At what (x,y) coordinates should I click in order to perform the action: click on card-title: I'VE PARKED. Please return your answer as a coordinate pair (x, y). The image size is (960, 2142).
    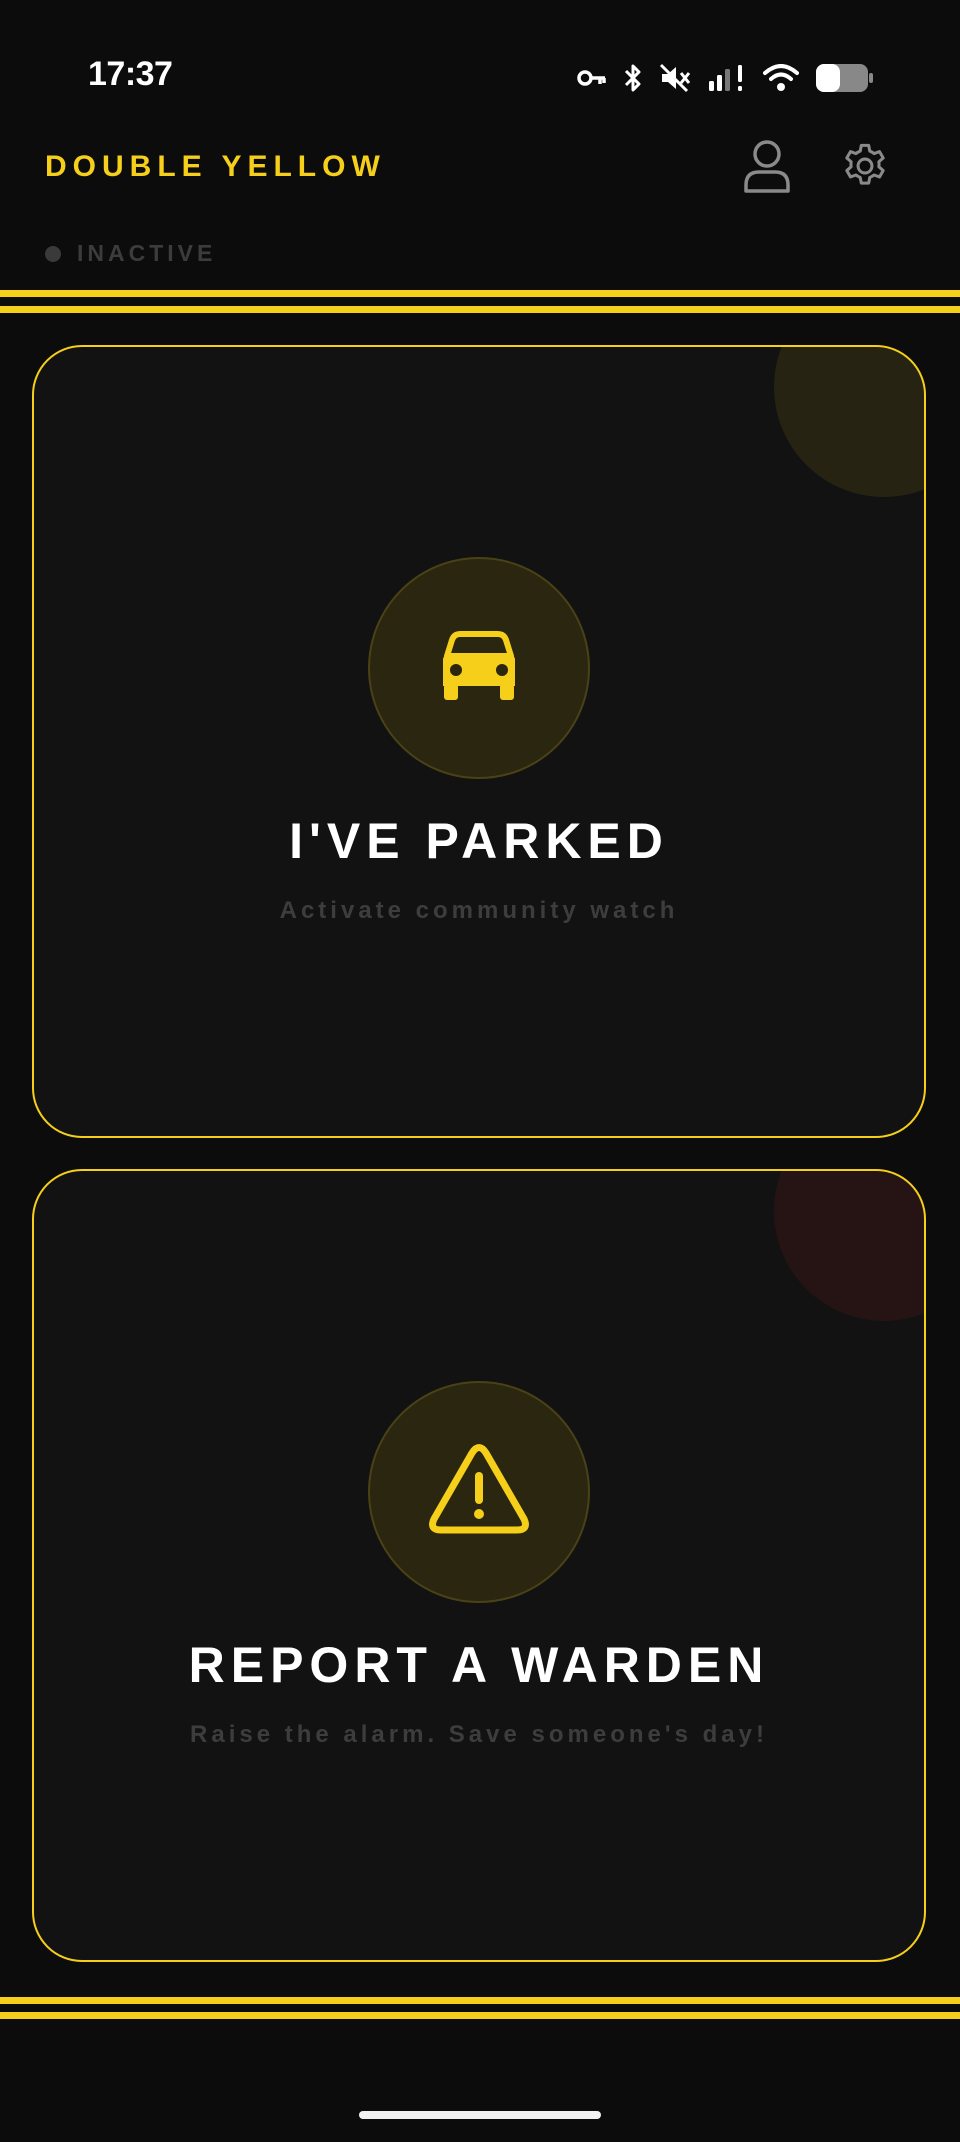
    Looking at the image, I should click on (479, 841).